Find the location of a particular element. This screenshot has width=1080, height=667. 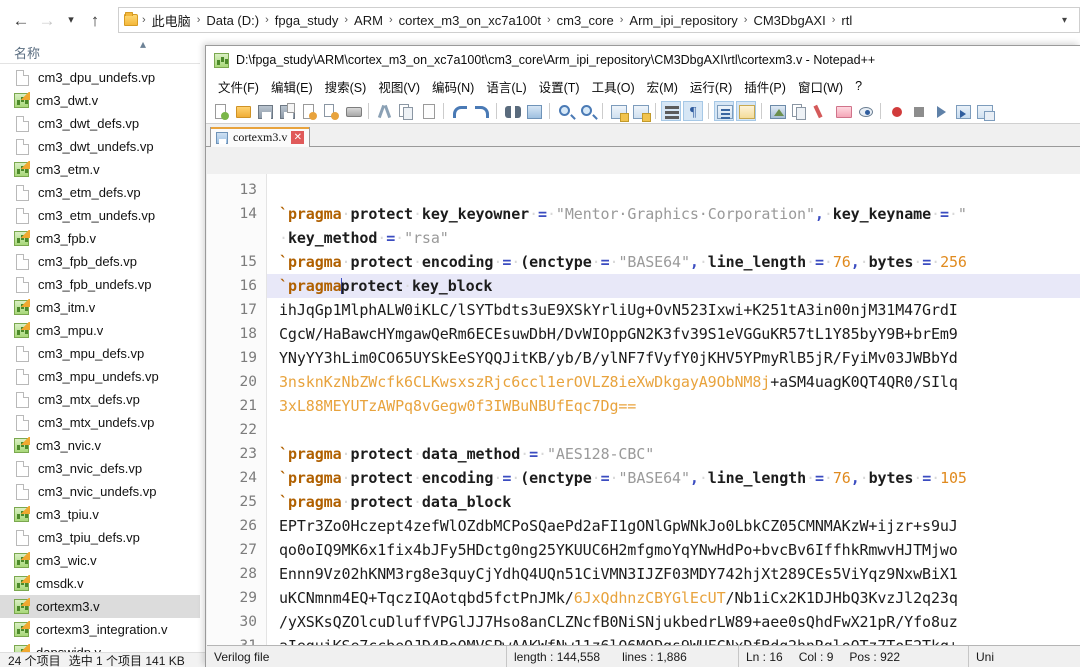

list-item: cm3_dwt_defs.vp is located at coordinates (100, 123).